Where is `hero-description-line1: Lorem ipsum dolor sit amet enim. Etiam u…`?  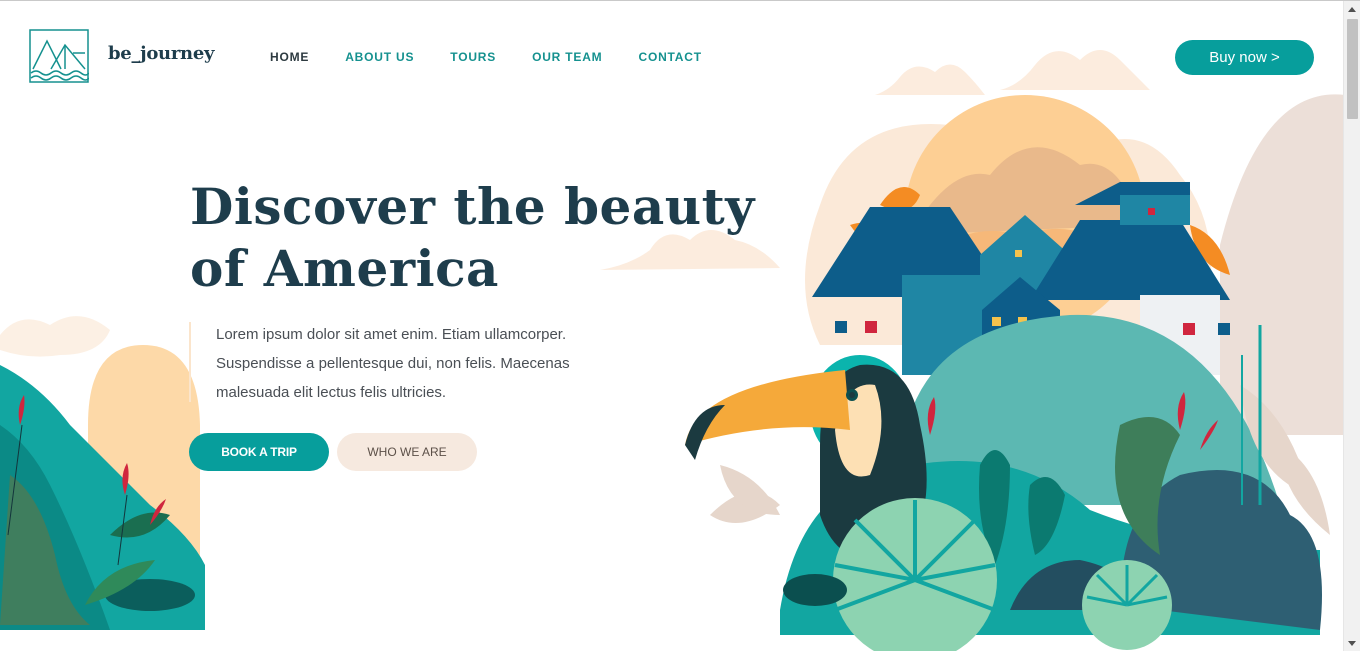
hero-description-line1: Lorem ipsum dolor sit amet enim. Etiam u… is located at coordinates (391, 334).